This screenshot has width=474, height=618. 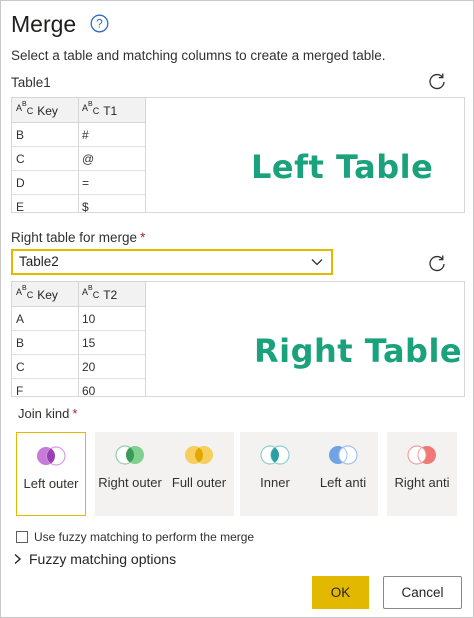 I want to click on join-option-left-outer: Left outer, so click(x=51, y=474).